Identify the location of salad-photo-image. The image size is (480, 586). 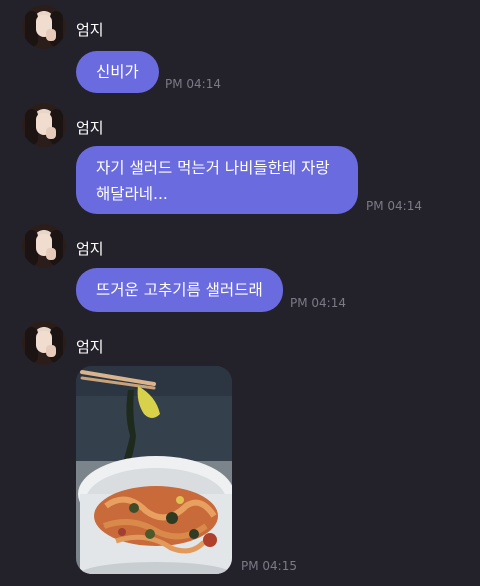
(154, 470).